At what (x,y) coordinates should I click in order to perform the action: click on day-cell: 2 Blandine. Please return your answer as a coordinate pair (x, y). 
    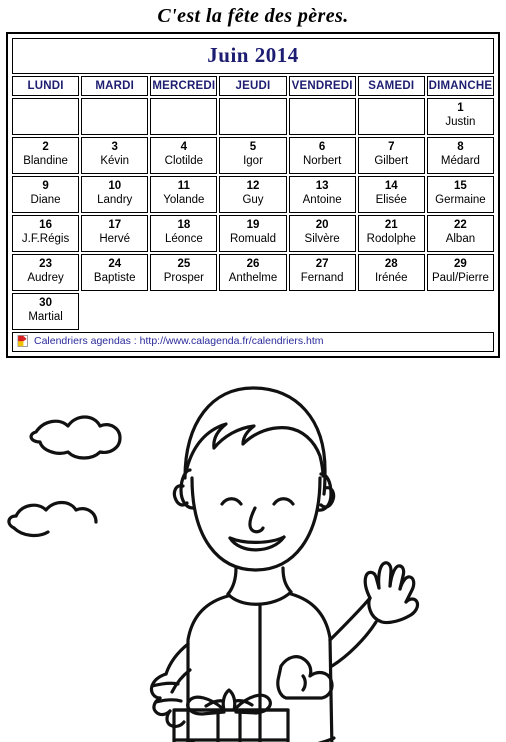
    Looking at the image, I should click on (46, 155).